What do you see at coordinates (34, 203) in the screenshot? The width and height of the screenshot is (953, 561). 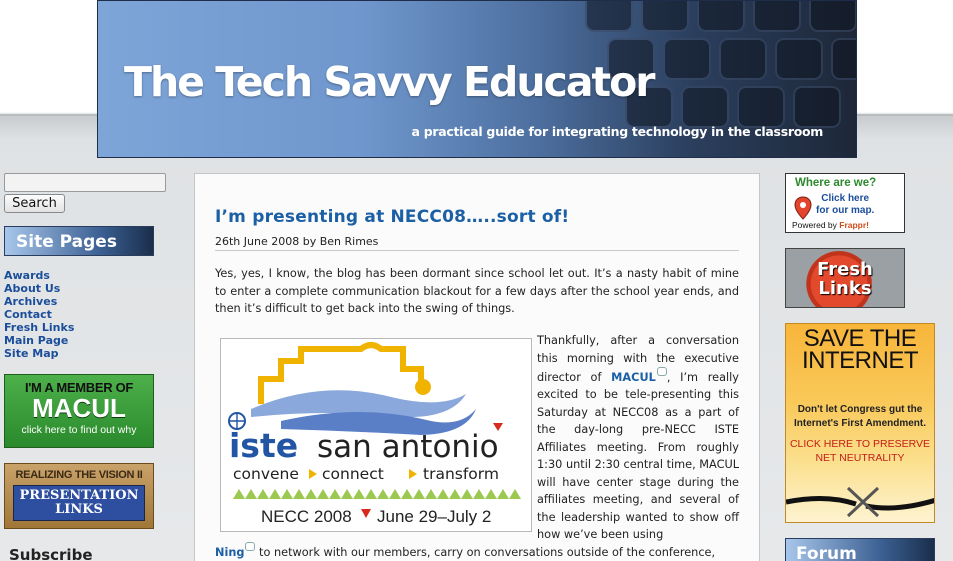 I see `search-button: Search` at bounding box center [34, 203].